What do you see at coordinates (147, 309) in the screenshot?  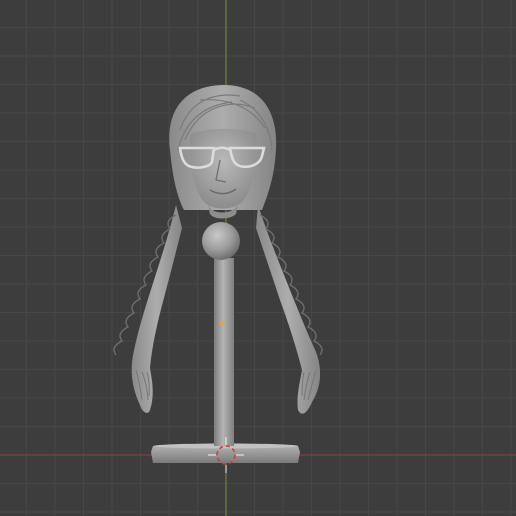 I see `left-braid` at bounding box center [147, 309].